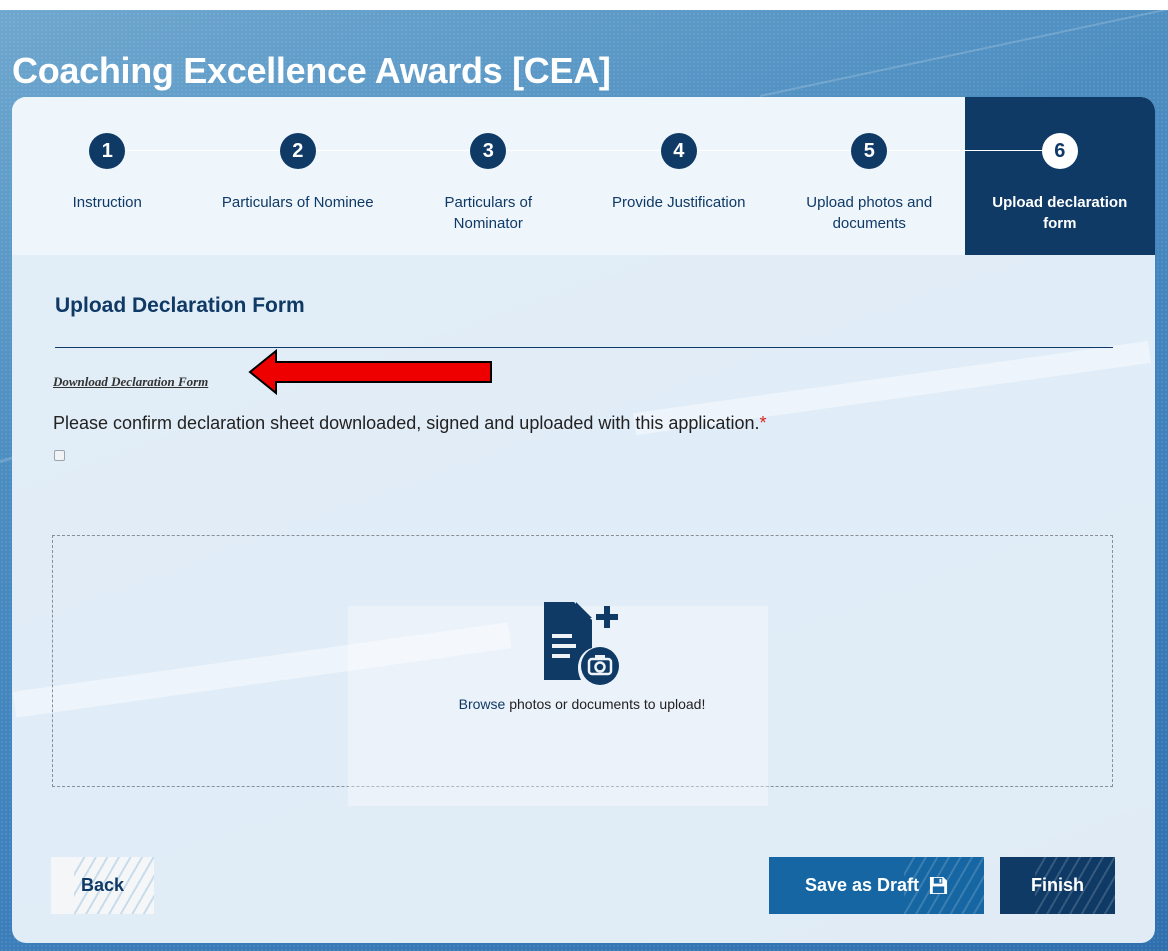 This screenshot has width=1168, height=951. I want to click on save-as-draft-button: Save as Draft, so click(876, 885).